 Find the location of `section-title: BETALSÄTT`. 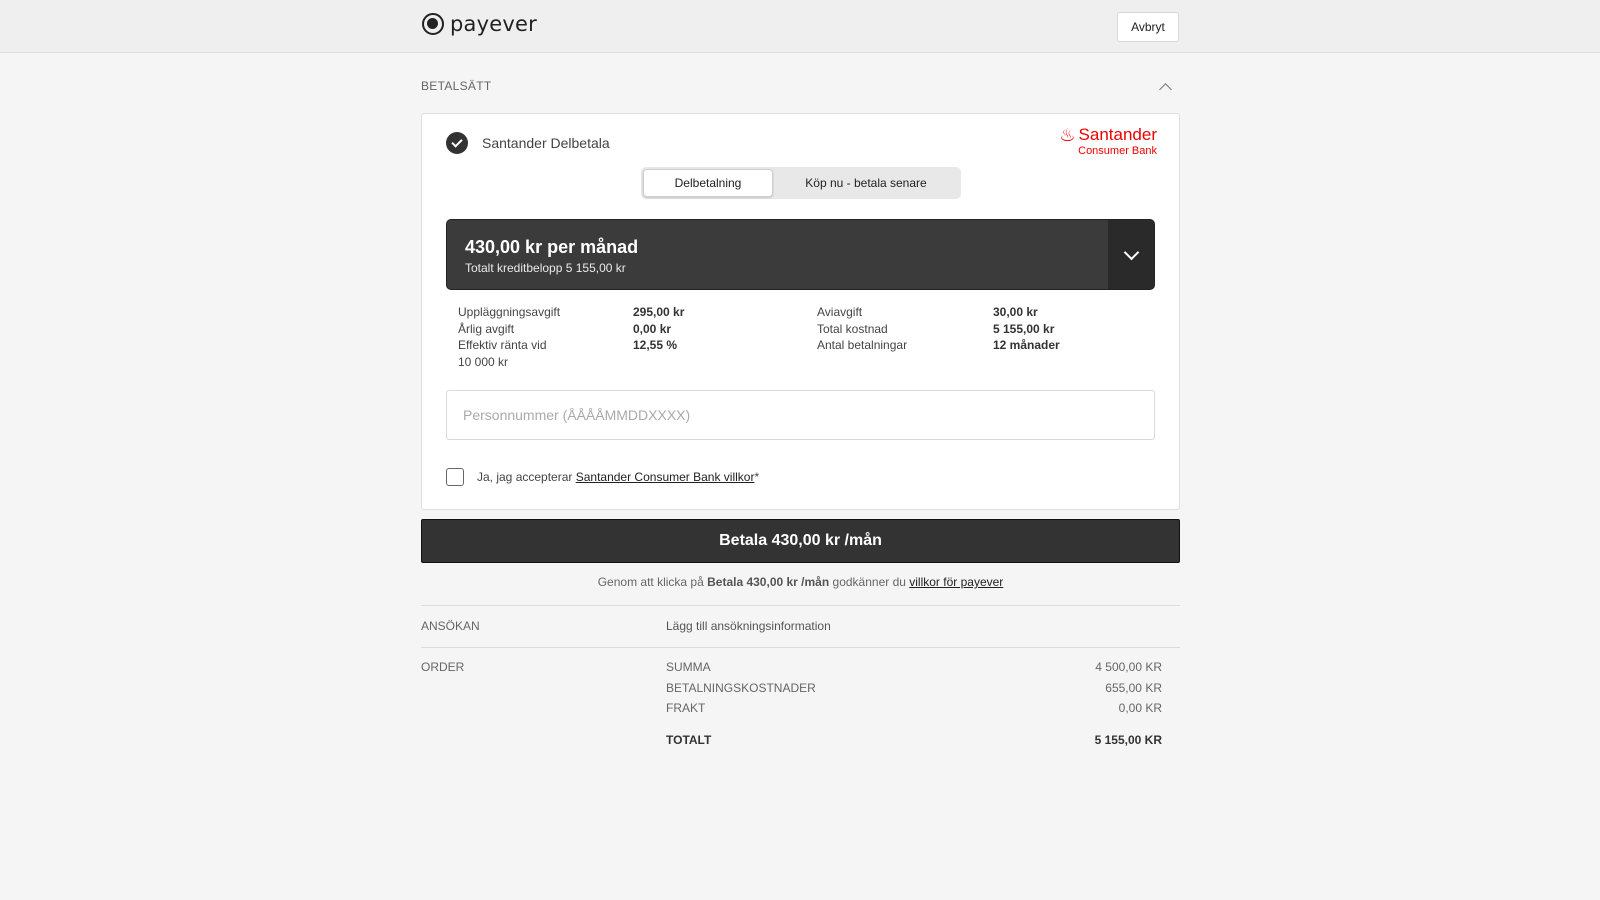

section-title: BETALSÄTT is located at coordinates (456, 86).